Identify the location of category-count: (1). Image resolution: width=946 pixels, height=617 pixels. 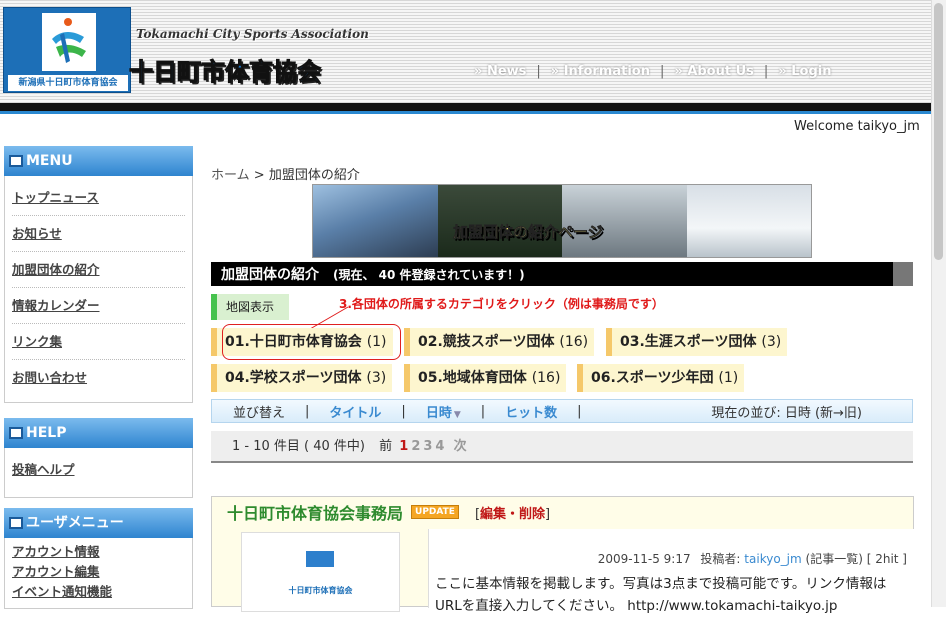
(728, 378).